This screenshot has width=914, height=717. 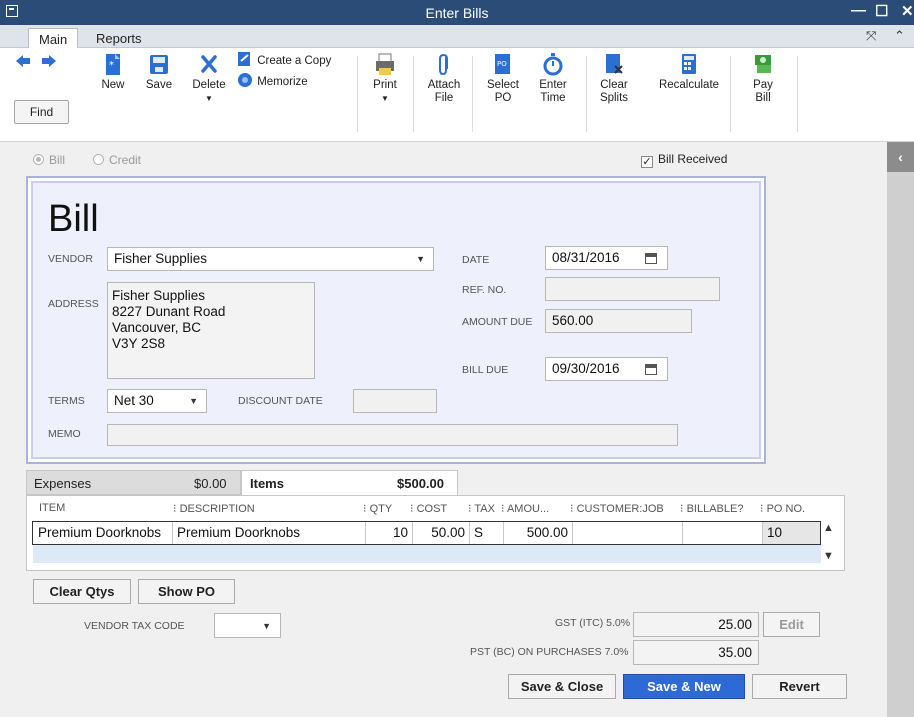 I want to click on print-dropdown-icon: ▼, so click(x=385, y=98).